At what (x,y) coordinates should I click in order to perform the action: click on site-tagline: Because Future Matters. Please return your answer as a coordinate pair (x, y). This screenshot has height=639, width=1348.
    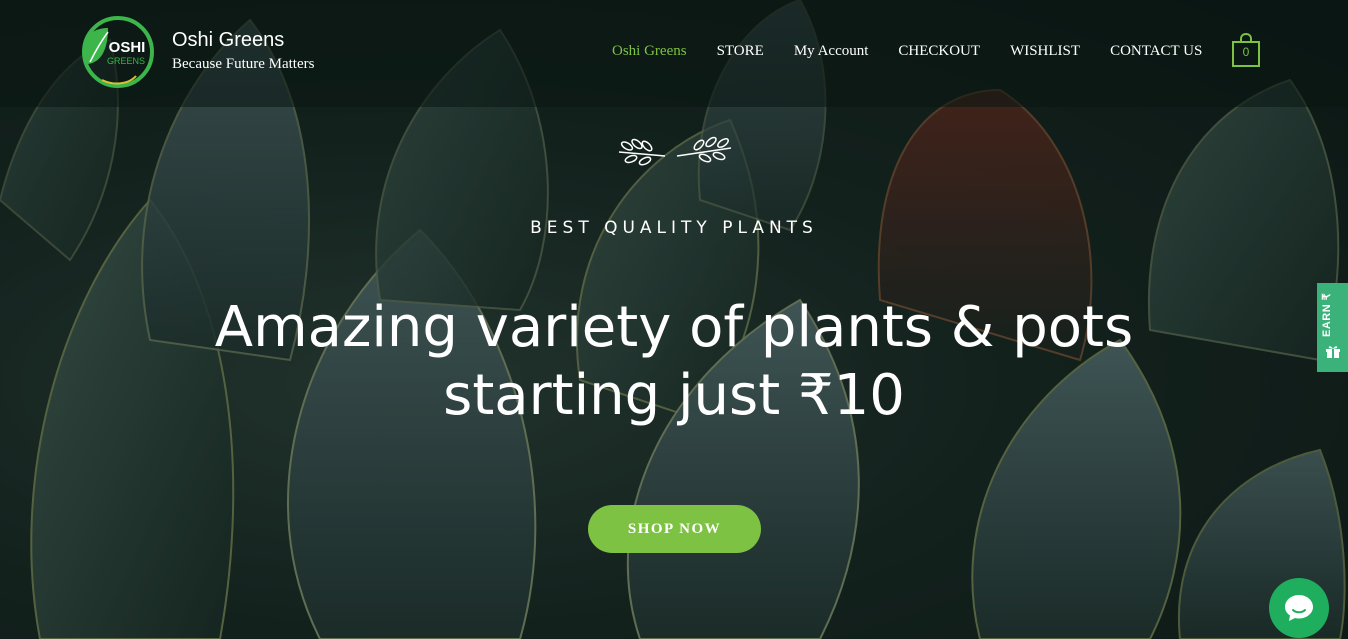
    Looking at the image, I should click on (243, 64).